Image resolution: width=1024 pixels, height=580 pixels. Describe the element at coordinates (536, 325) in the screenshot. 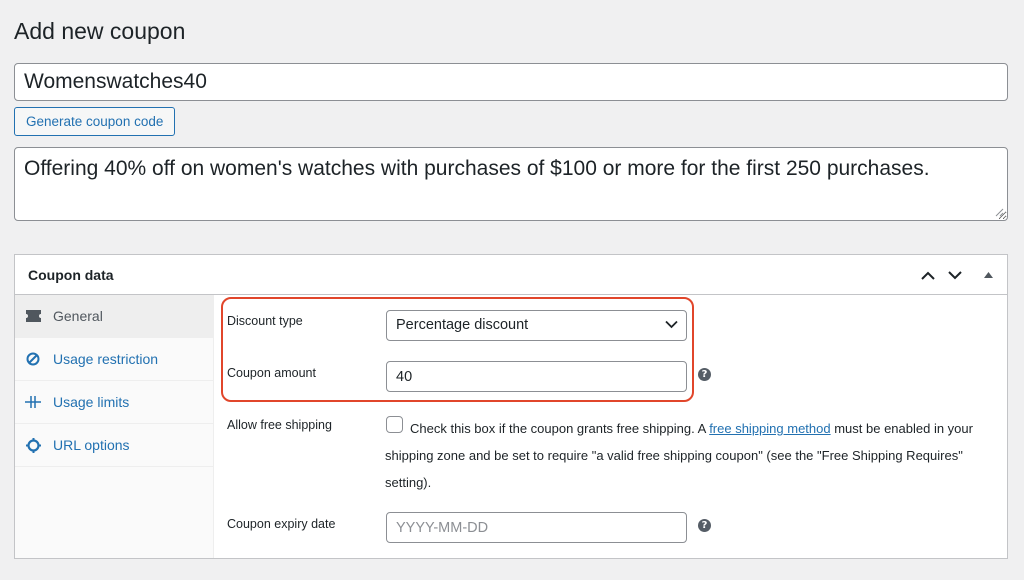

I see `discount-type-select: Percentage discount` at that location.